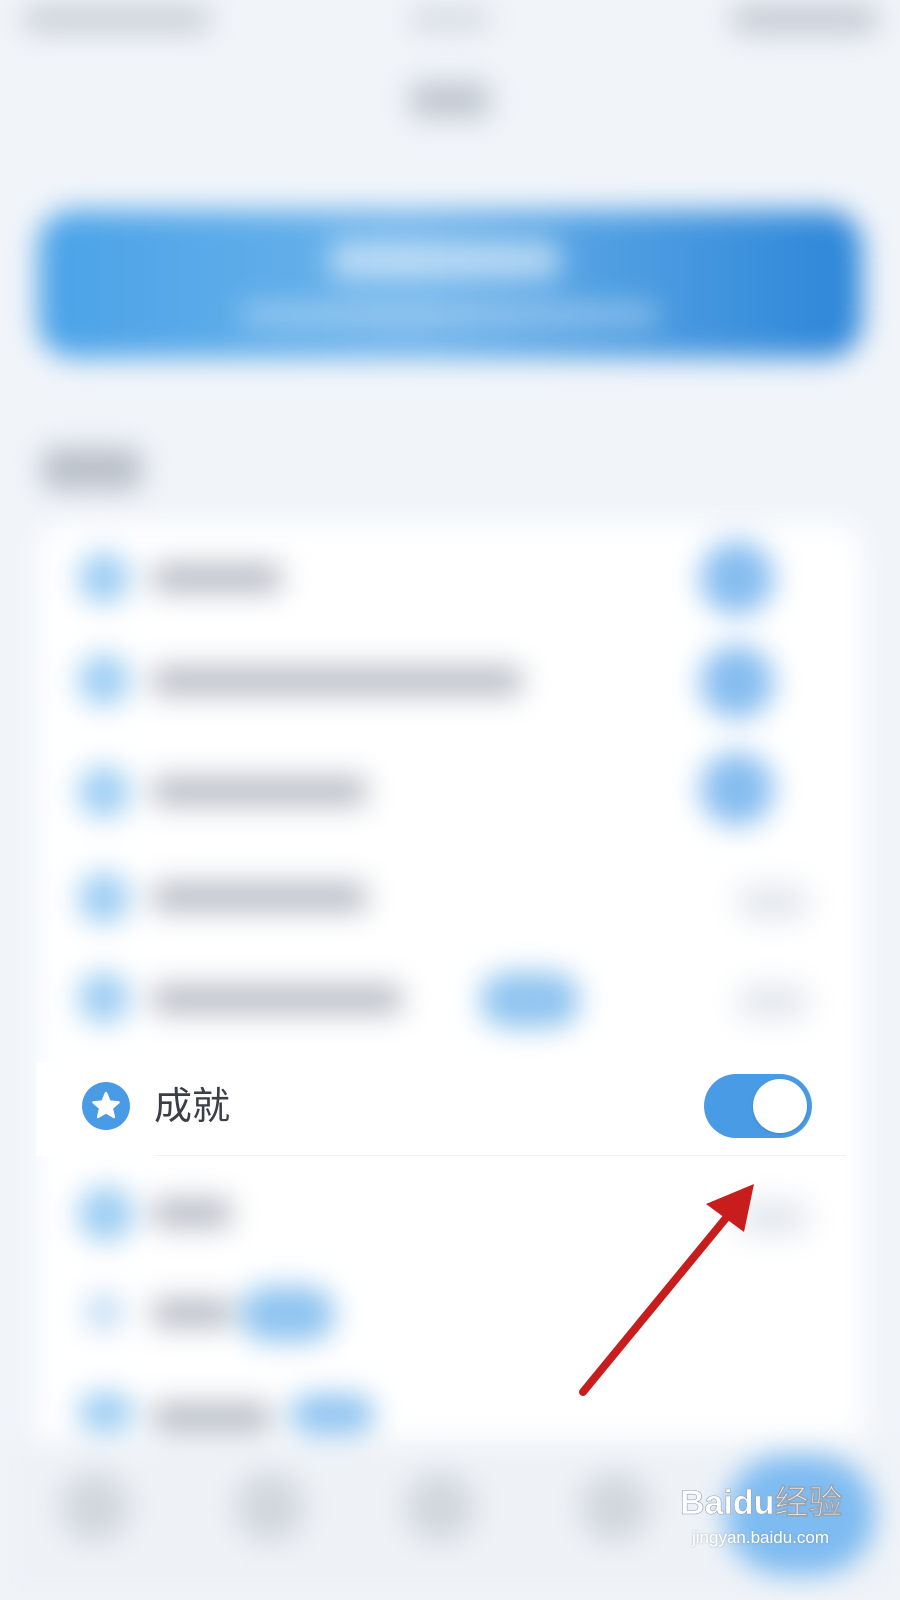 The image size is (900, 1600). What do you see at coordinates (450, 284) in the screenshot?
I see `promo-banner` at bounding box center [450, 284].